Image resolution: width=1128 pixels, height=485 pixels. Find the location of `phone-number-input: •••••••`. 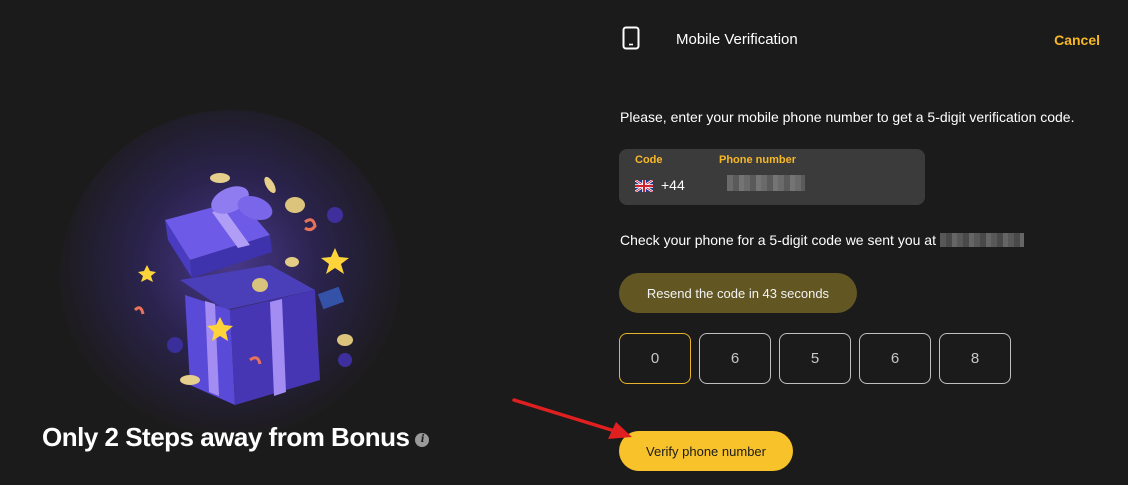

phone-number-input: ••••••• is located at coordinates (766, 183).